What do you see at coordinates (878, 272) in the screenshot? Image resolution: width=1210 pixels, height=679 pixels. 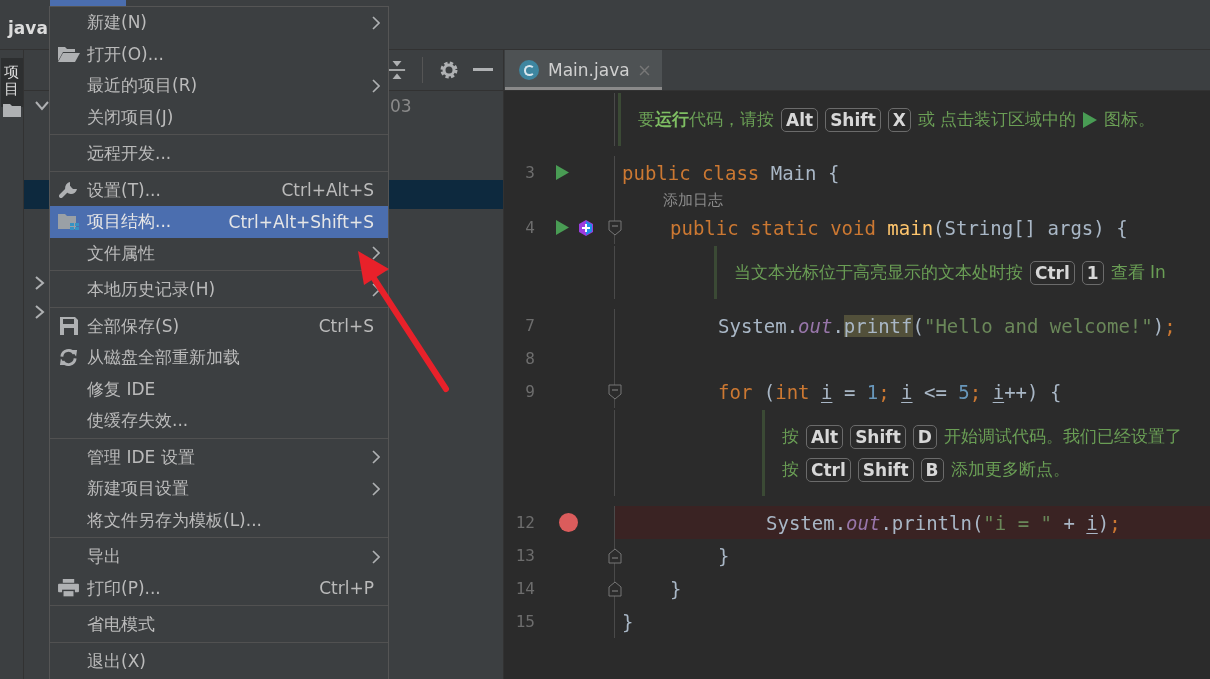 I see `doc-text: 当文本光标位于高亮显示的文本处时按` at bounding box center [878, 272].